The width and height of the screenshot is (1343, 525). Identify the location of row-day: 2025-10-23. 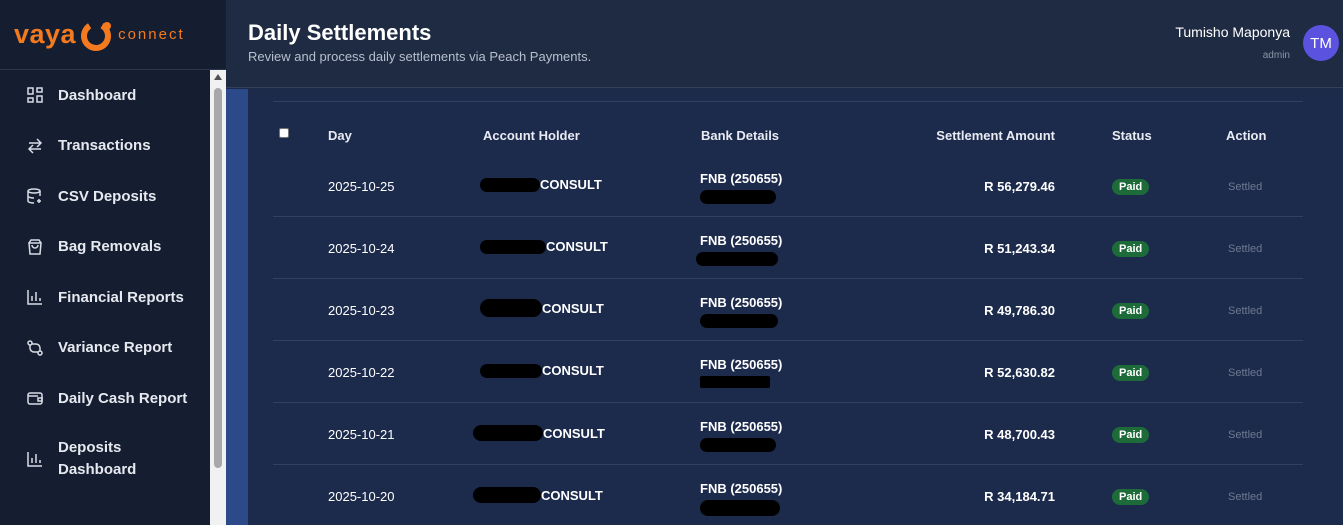
(361, 310).